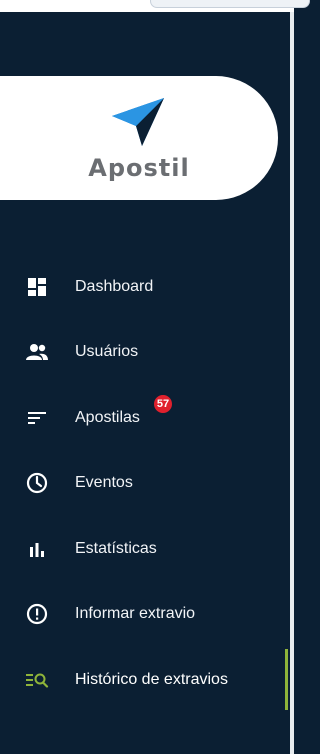 The image size is (320, 754). I want to click on sidebar-item-label: Informar extravio, so click(135, 614).